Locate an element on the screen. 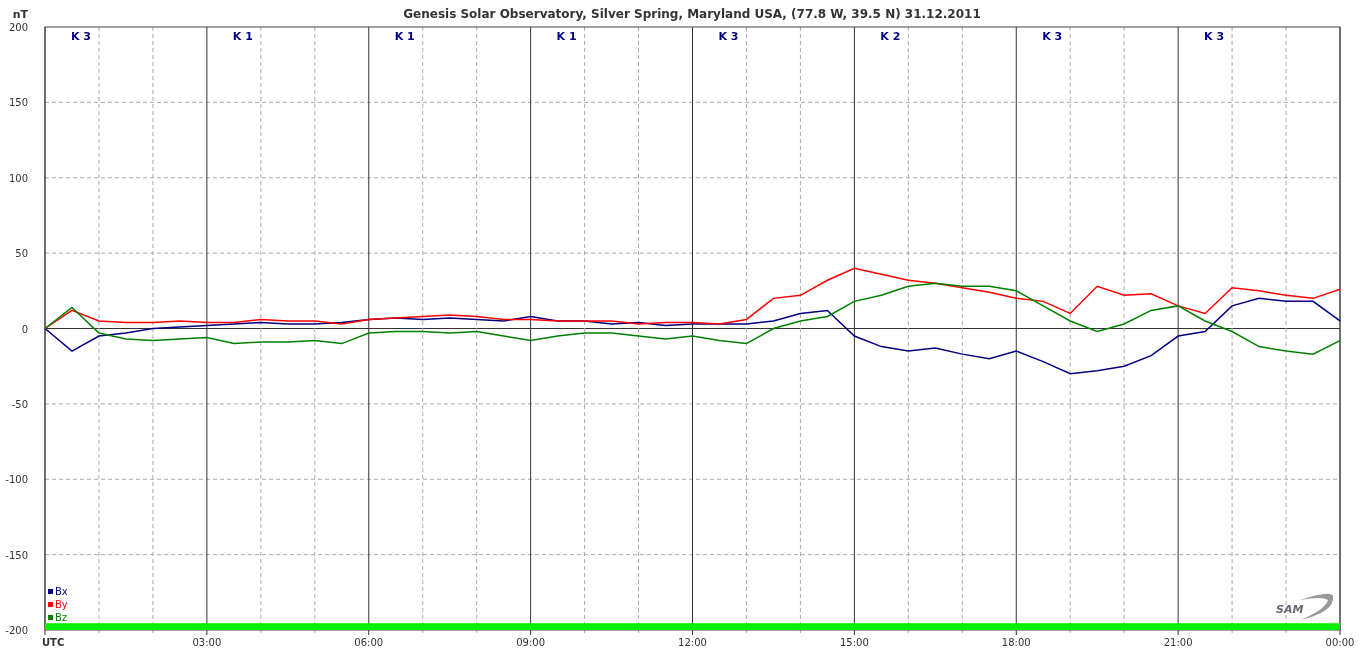  y-tick-label: 100 is located at coordinates (18, 178).